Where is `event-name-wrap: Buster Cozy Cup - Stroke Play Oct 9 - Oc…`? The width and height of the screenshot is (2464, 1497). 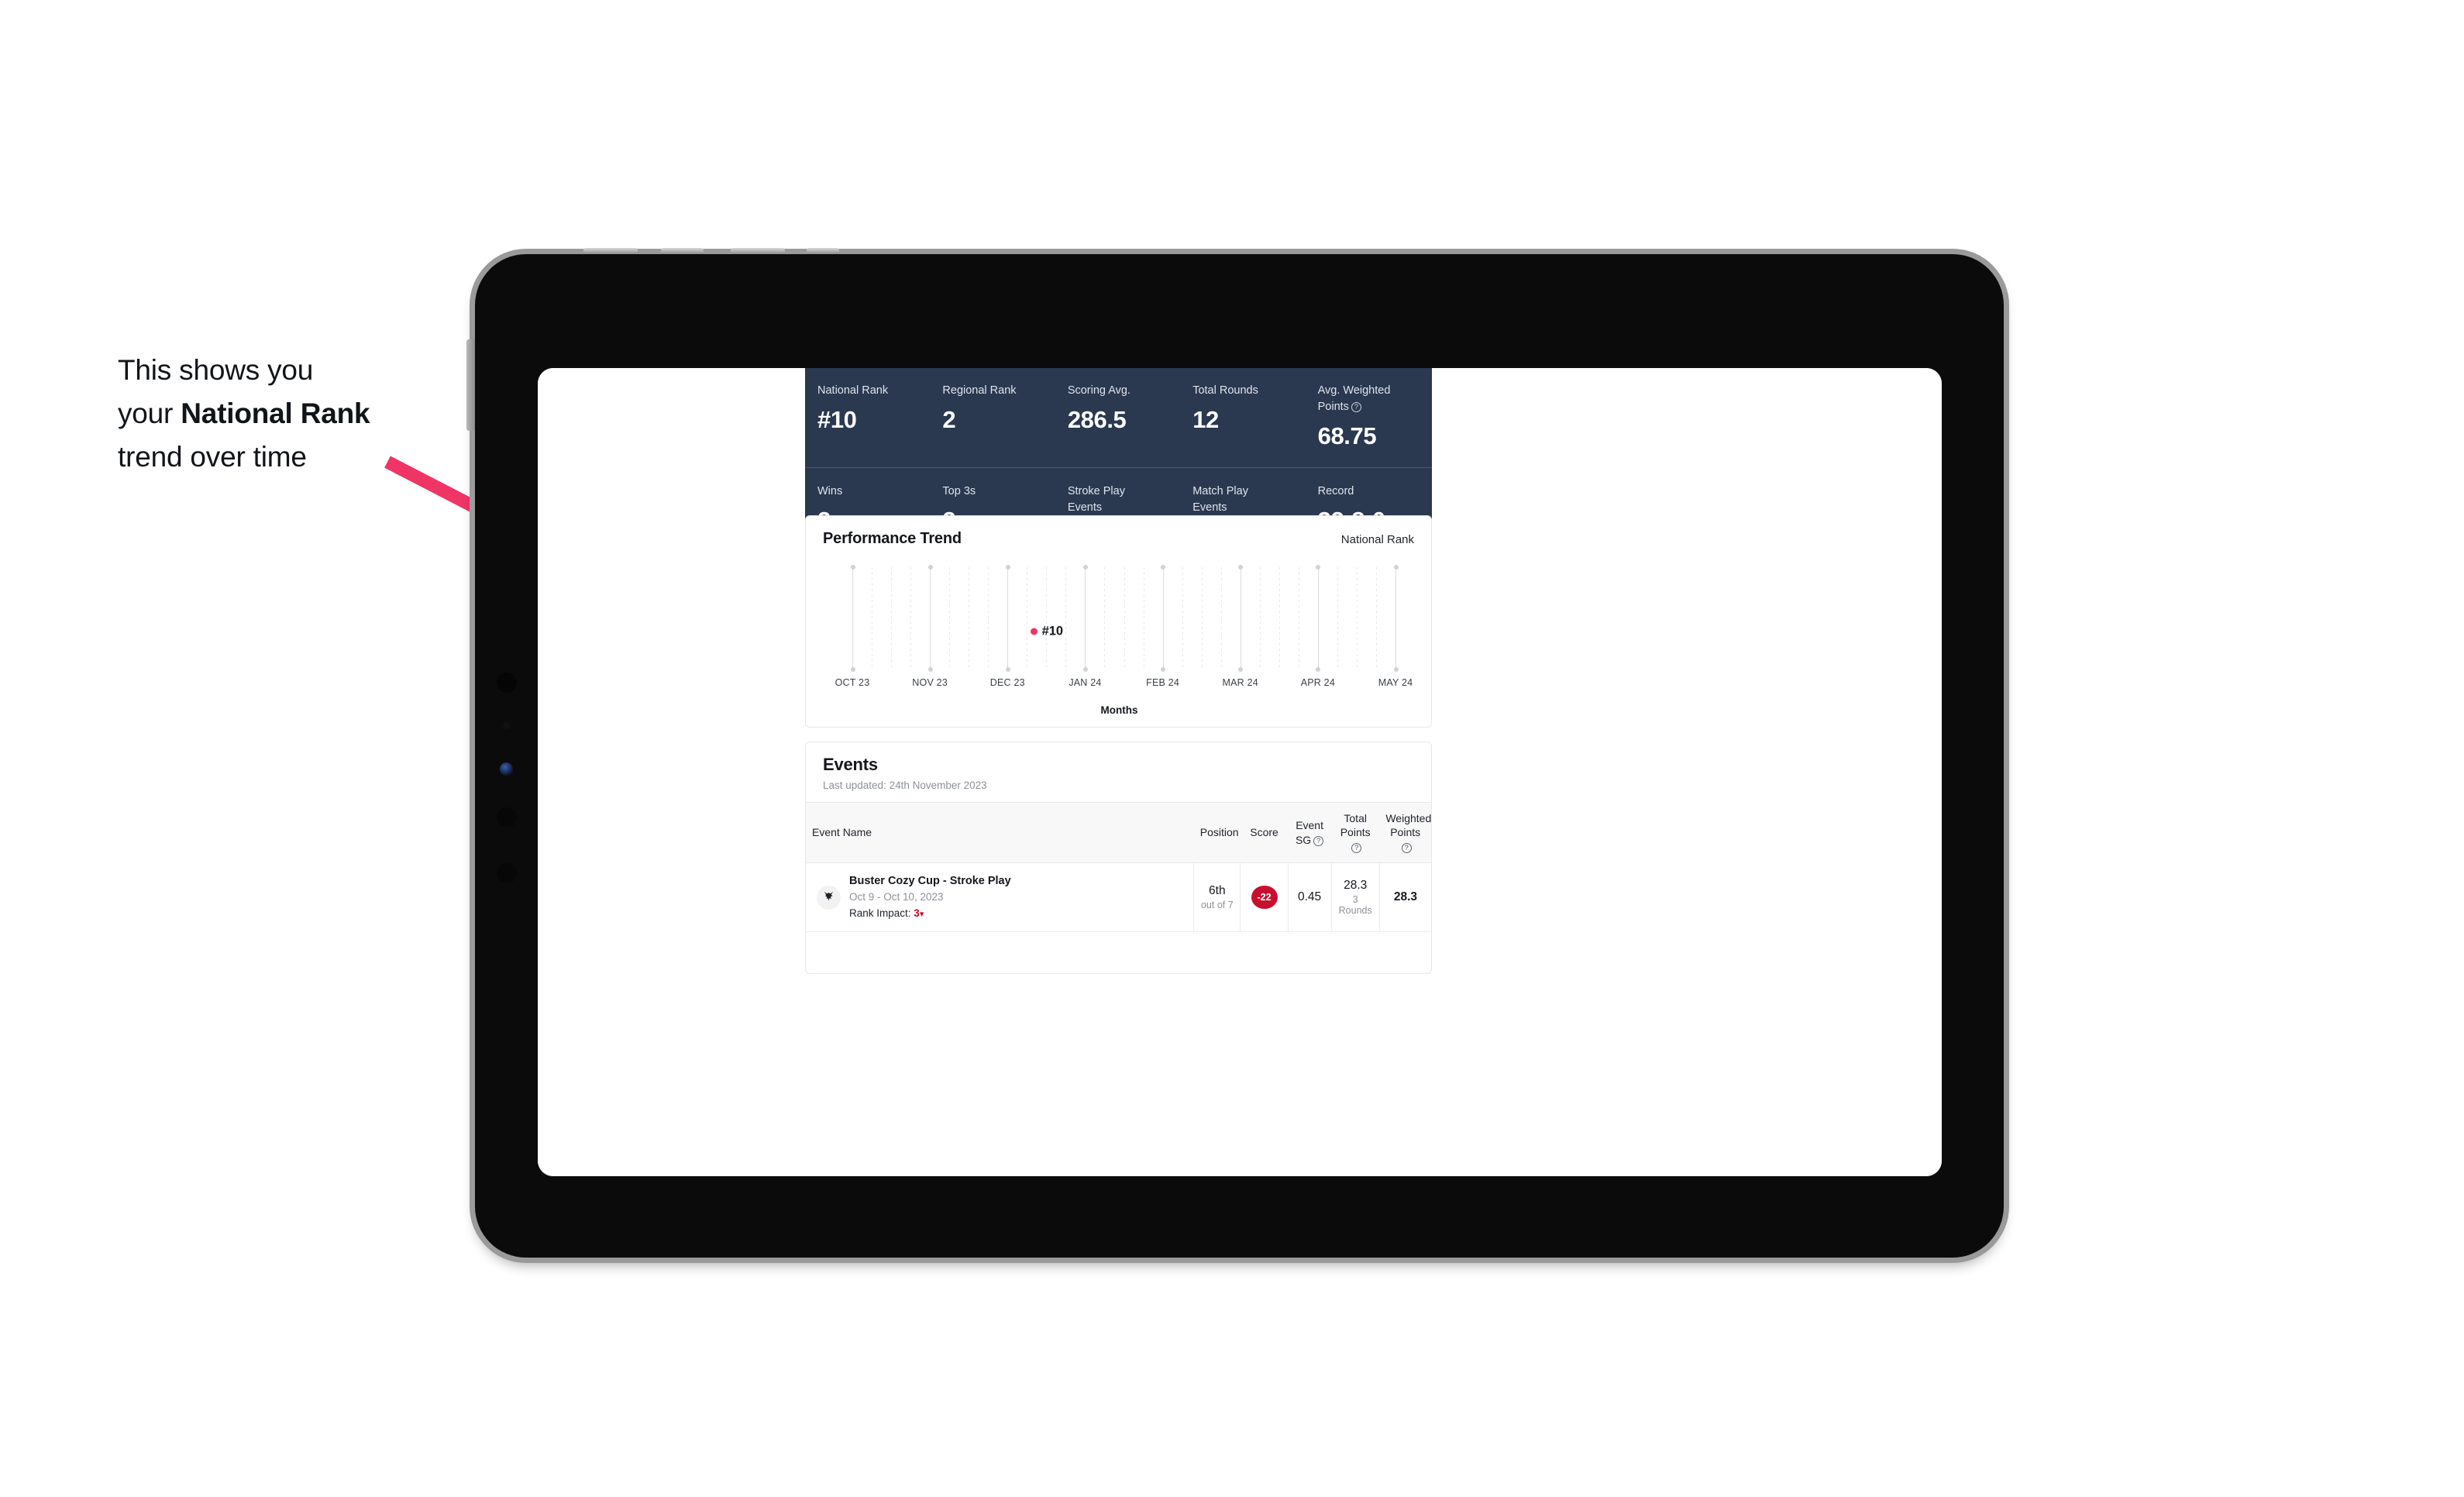 event-name-wrap: Buster Cozy Cup - Stroke Play Oct 9 - Oc… is located at coordinates (1003, 897).